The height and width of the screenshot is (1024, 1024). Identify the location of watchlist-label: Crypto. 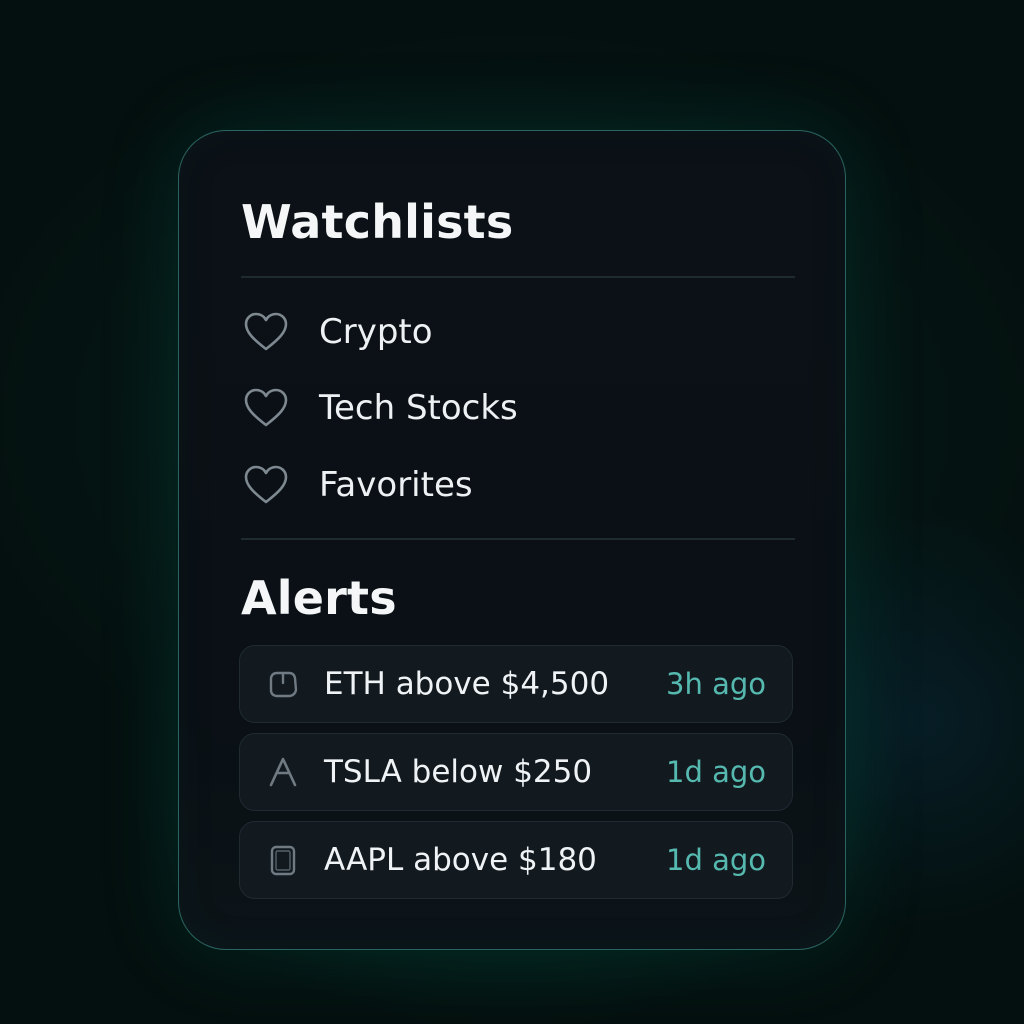
(376, 332).